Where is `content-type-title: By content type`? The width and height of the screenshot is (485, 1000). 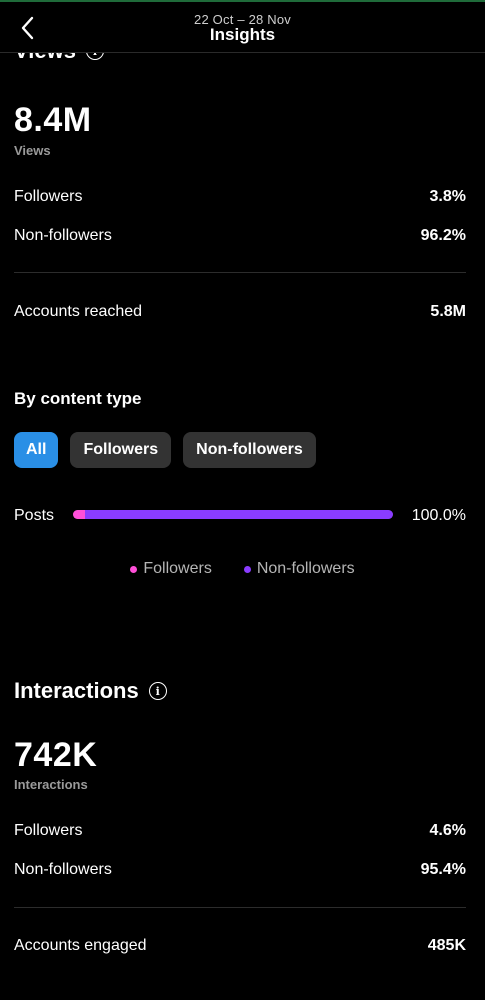 content-type-title: By content type is located at coordinates (78, 398).